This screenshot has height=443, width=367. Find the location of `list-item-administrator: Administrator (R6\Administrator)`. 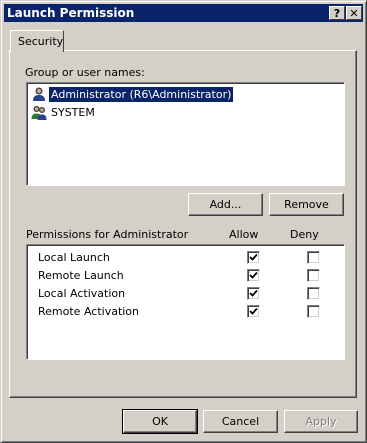

list-item-administrator: Administrator (R6\Administrator) is located at coordinates (134, 94).